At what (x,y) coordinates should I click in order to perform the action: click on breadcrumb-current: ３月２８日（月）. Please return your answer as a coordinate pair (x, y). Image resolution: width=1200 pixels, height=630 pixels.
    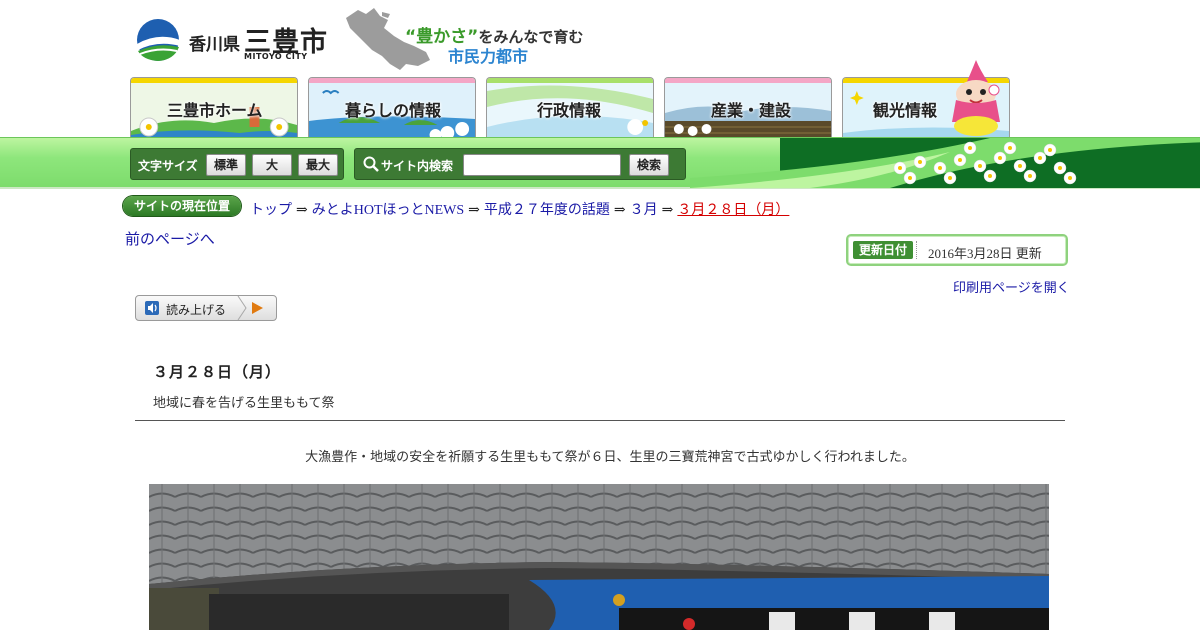
    Looking at the image, I should click on (733, 210).